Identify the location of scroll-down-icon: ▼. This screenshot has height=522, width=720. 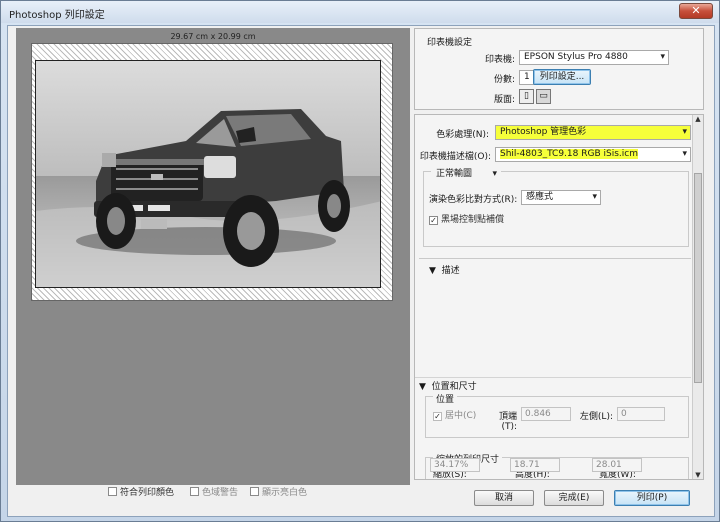
(698, 475).